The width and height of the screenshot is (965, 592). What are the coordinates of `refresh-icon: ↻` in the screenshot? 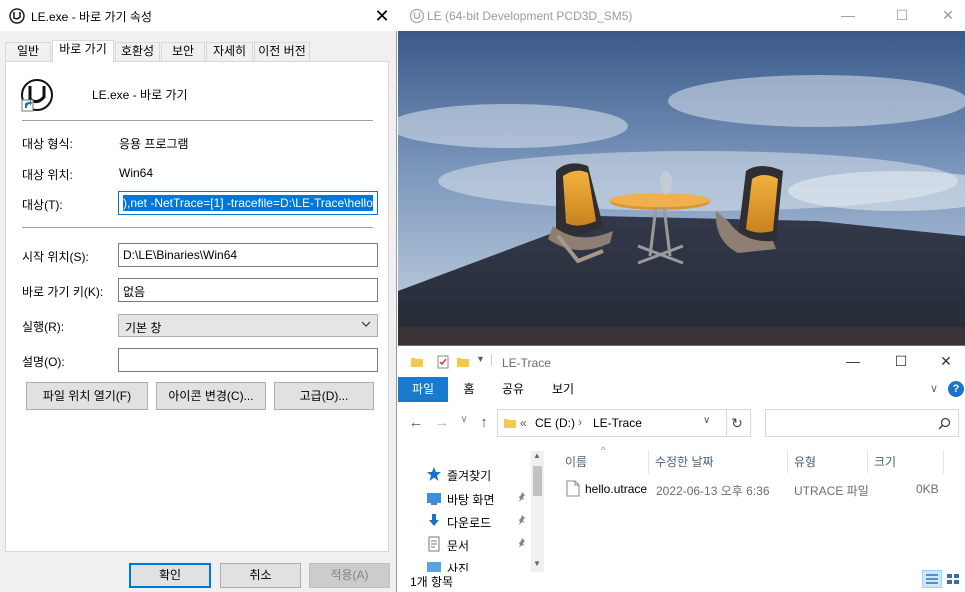 It's located at (737, 423).